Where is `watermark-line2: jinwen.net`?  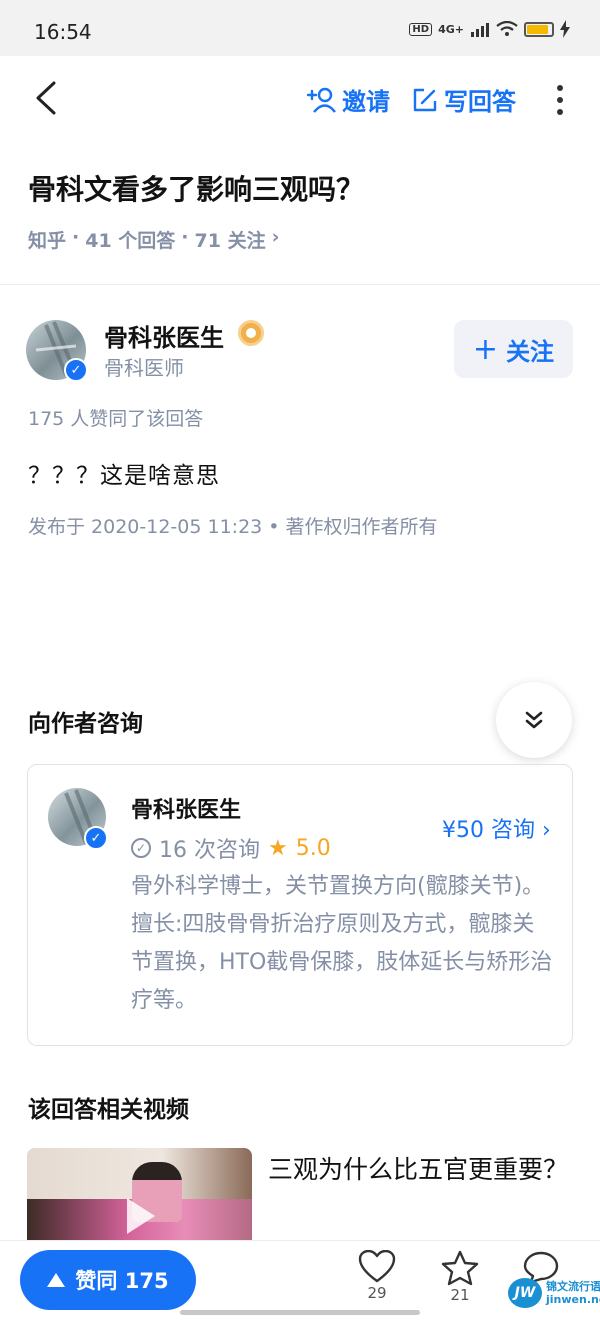
watermark-line2: jinwen.net is located at coordinates (573, 1299).